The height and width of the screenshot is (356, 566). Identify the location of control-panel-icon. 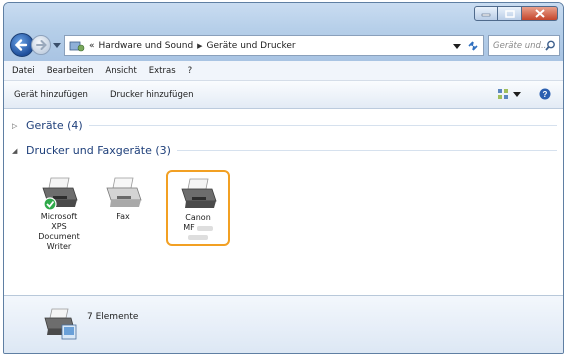
(77, 46).